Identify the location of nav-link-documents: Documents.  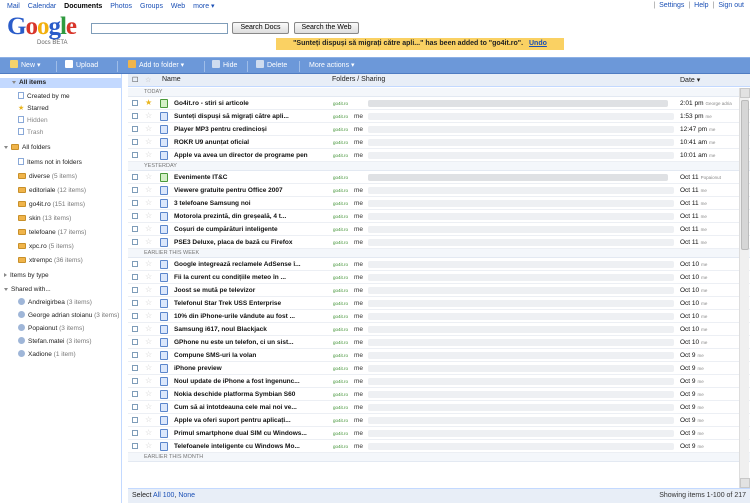
(83, 6).